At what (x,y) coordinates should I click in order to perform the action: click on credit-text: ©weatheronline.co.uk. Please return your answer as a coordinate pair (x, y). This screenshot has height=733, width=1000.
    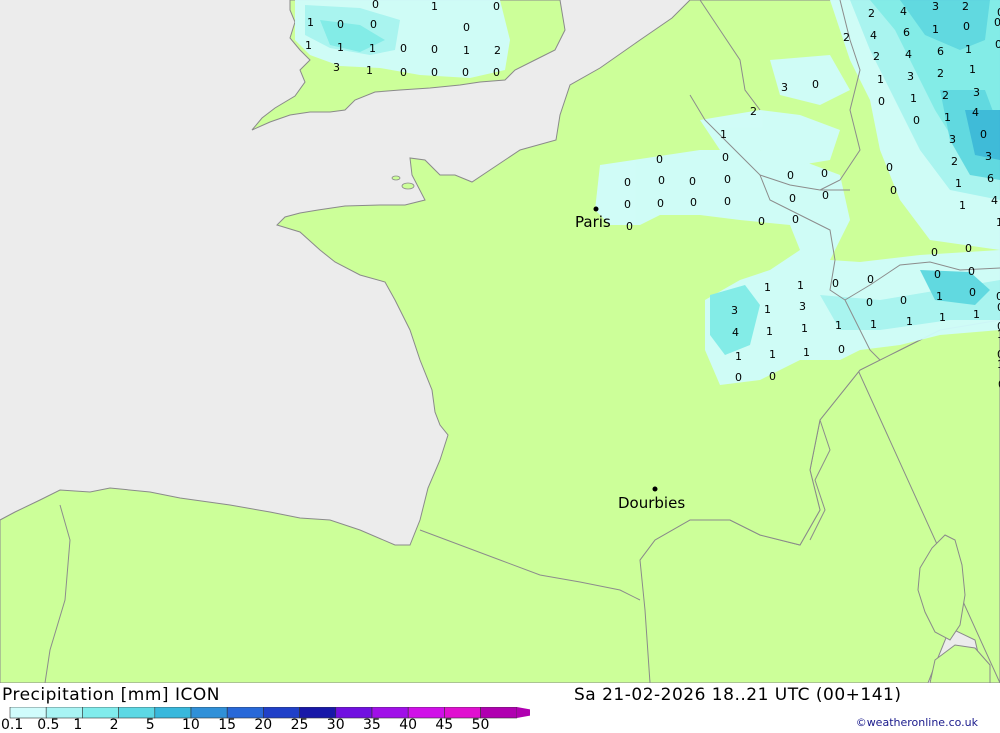
    Looking at the image, I should click on (916, 722).